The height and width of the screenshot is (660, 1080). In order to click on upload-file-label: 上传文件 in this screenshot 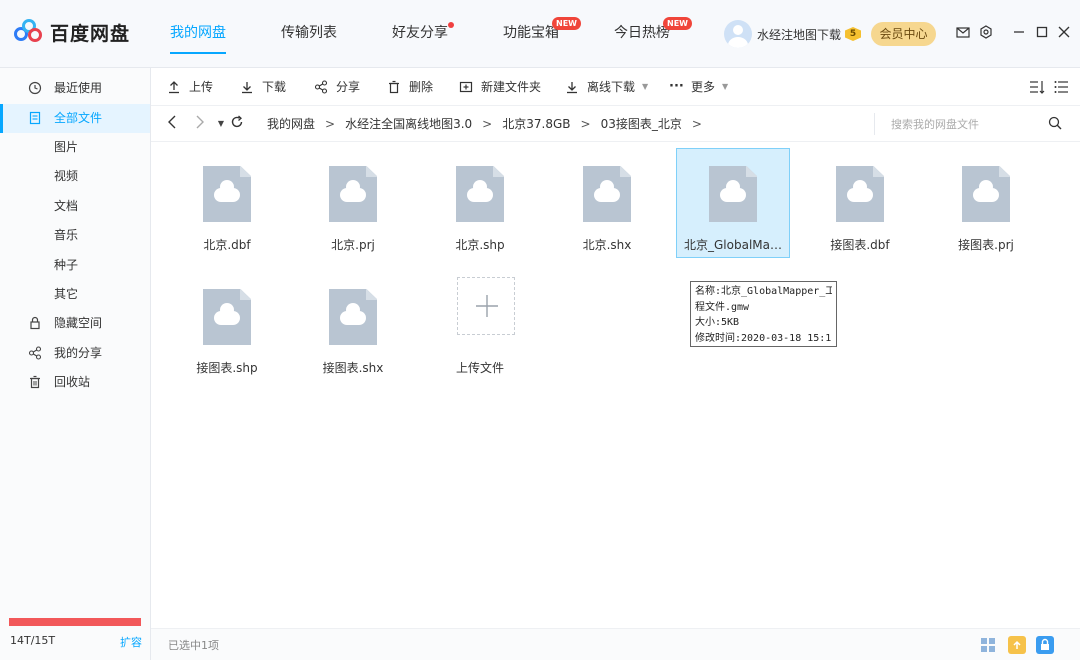, I will do `click(479, 368)`.